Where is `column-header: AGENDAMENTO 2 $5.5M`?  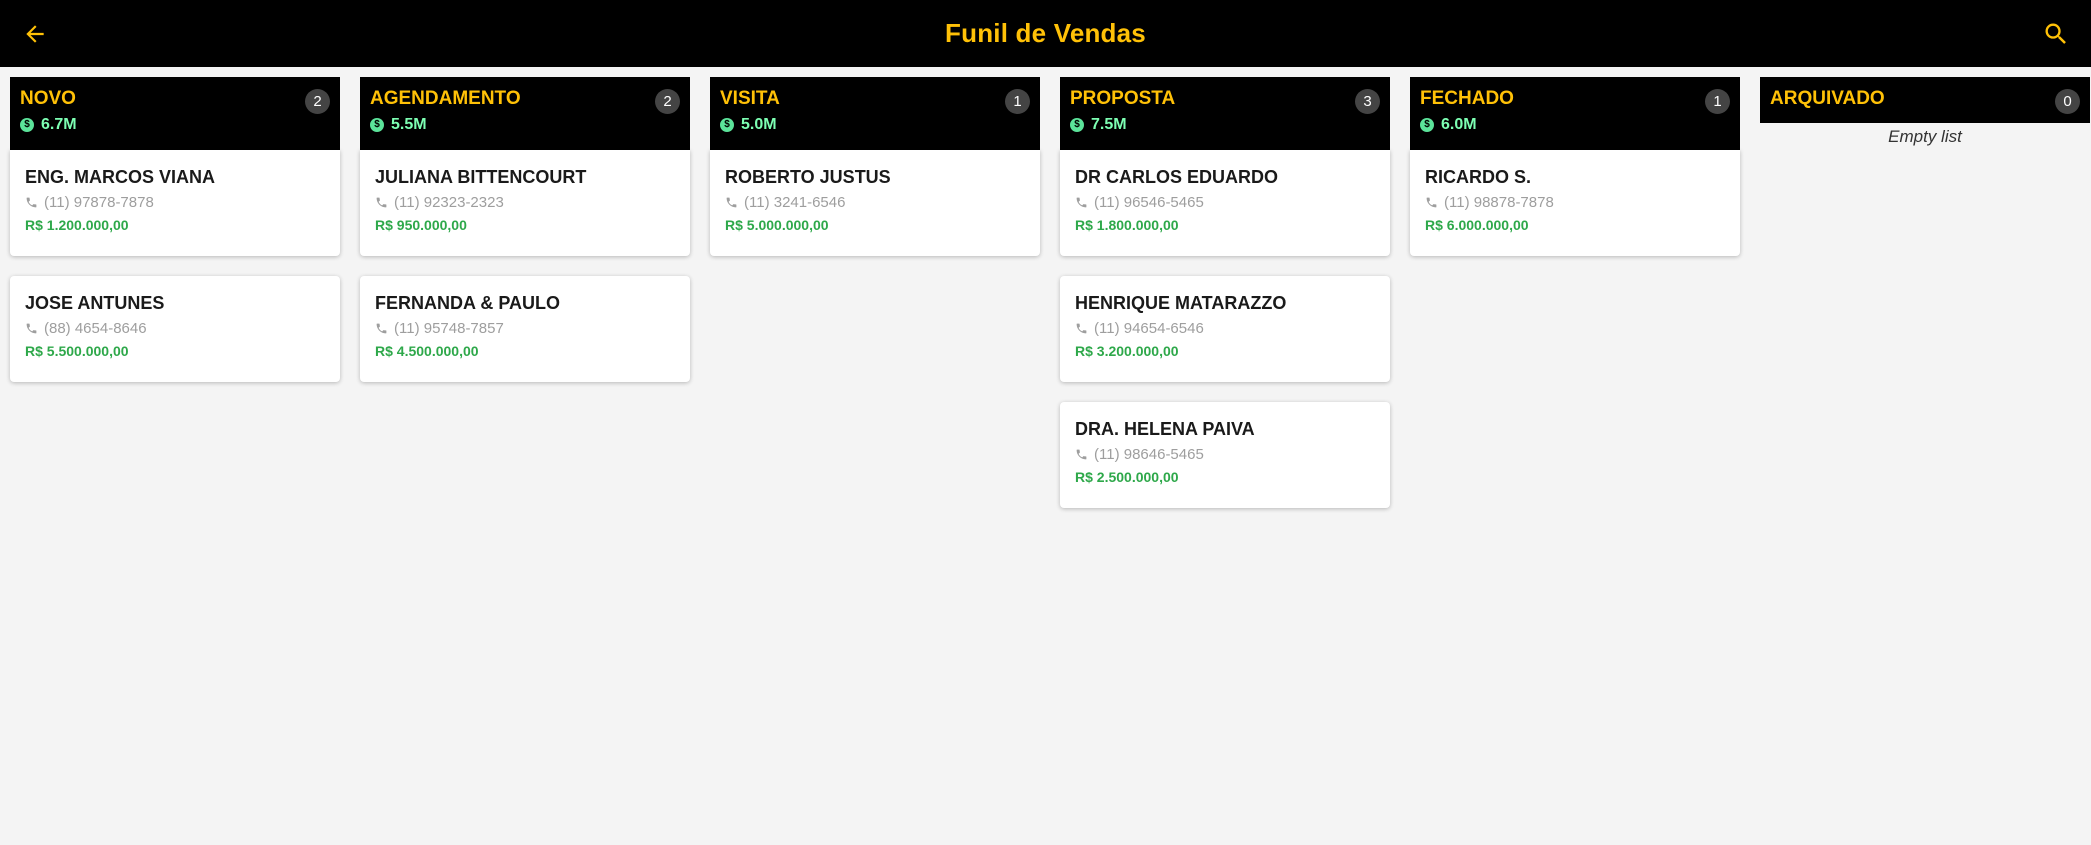
column-header: AGENDAMENTO 2 $5.5M is located at coordinates (525, 113).